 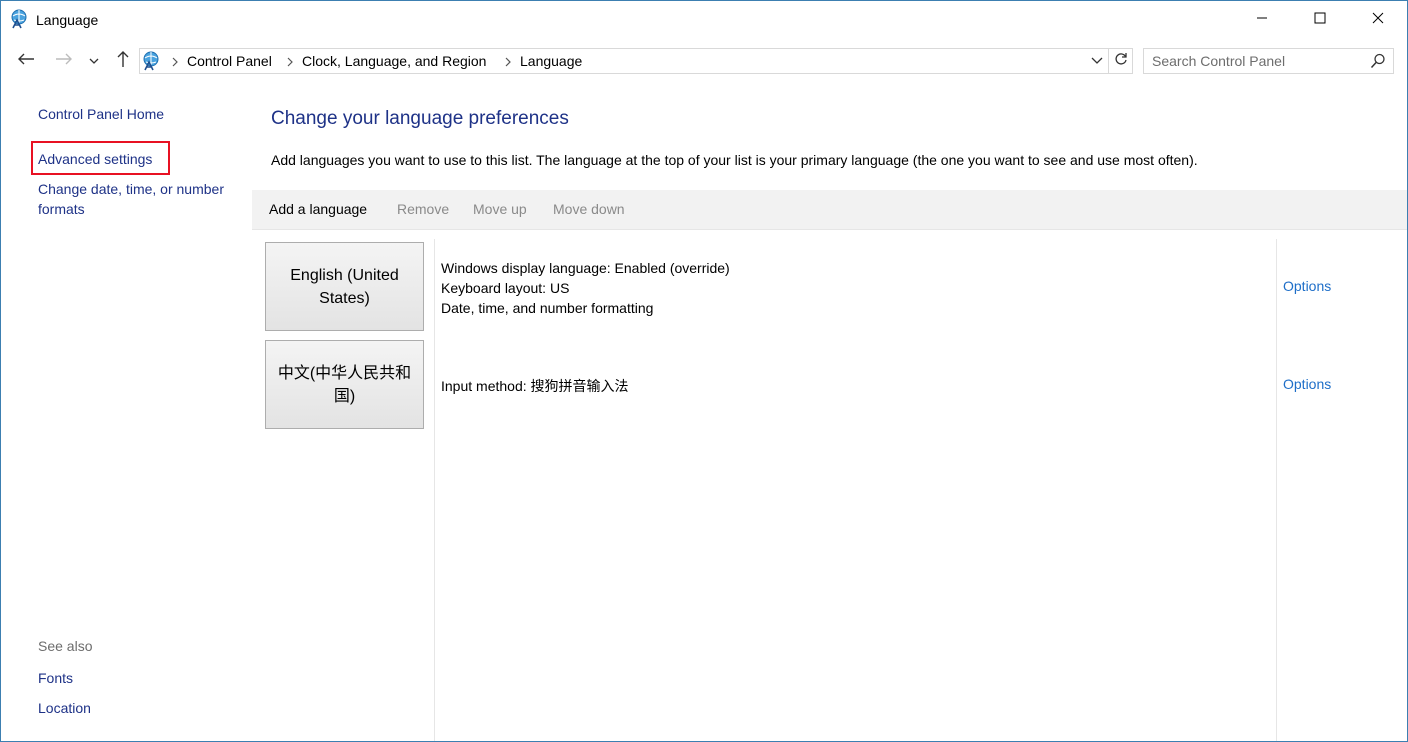 I want to click on forward-button, so click(x=64, y=61).